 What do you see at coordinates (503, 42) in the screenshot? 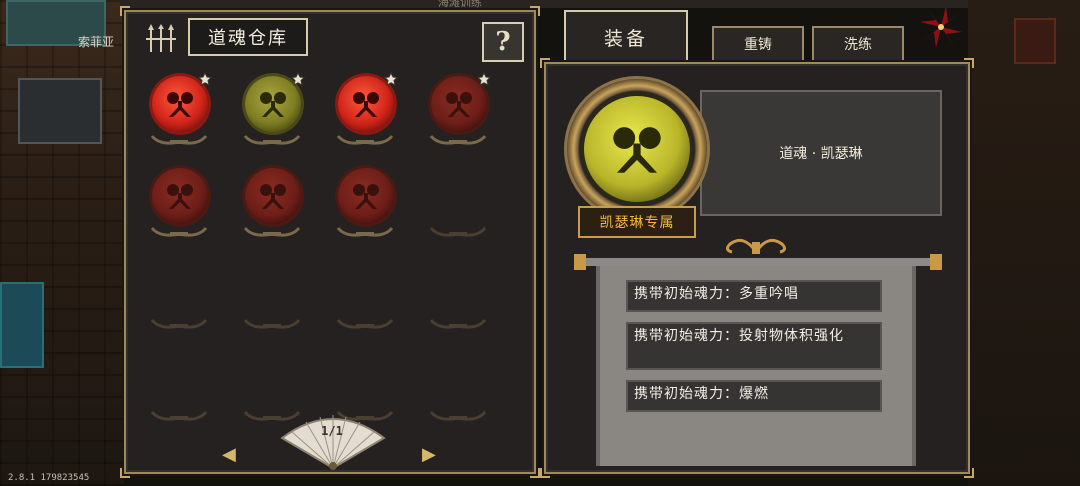
I see `help-button: ?` at bounding box center [503, 42].